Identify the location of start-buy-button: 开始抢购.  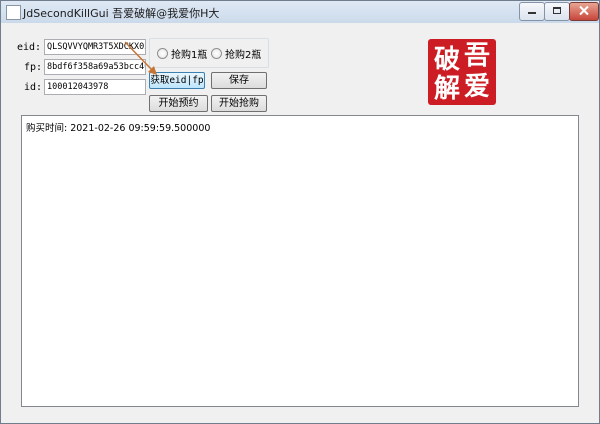
(239, 103).